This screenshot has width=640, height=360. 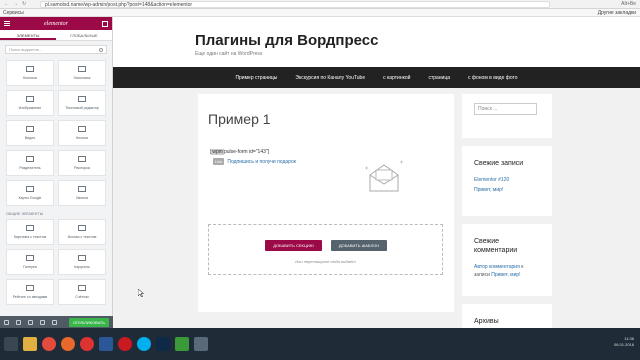 I want to click on word-icon, so click(x=106, y=344).